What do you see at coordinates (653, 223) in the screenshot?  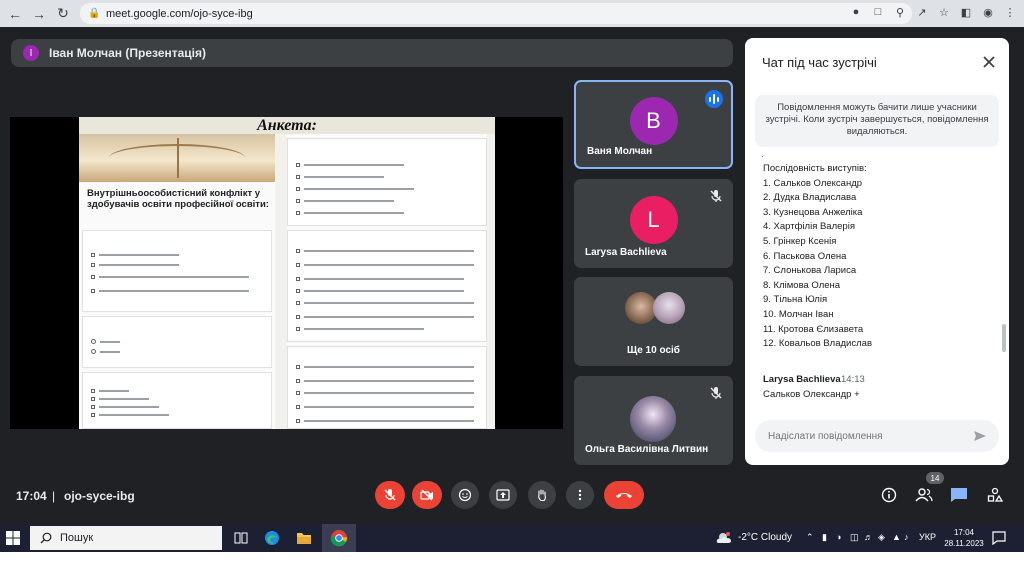 I see `participant-tile: L Larysa Bachlieva` at bounding box center [653, 223].